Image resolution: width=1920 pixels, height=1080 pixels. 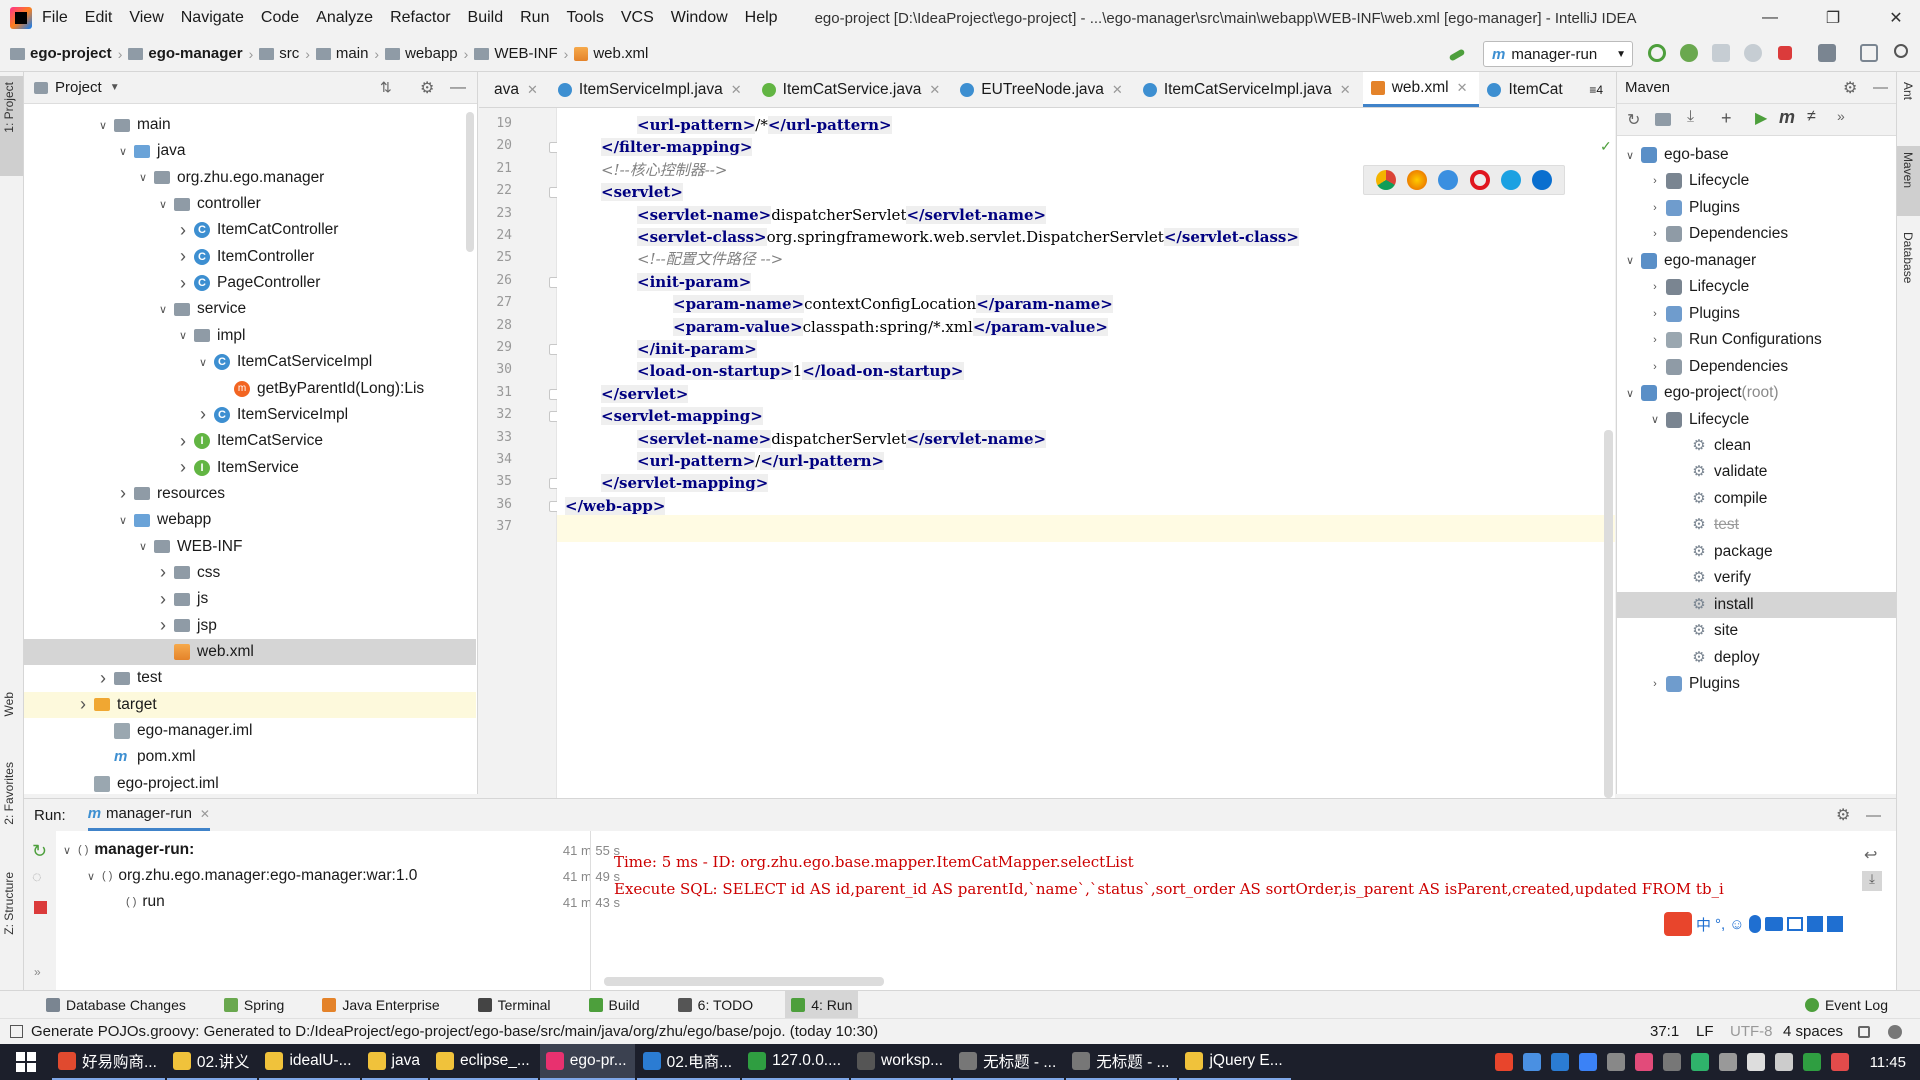 What do you see at coordinates (78, 87) in the screenshot?
I see `project-panel-title: Project` at bounding box center [78, 87].